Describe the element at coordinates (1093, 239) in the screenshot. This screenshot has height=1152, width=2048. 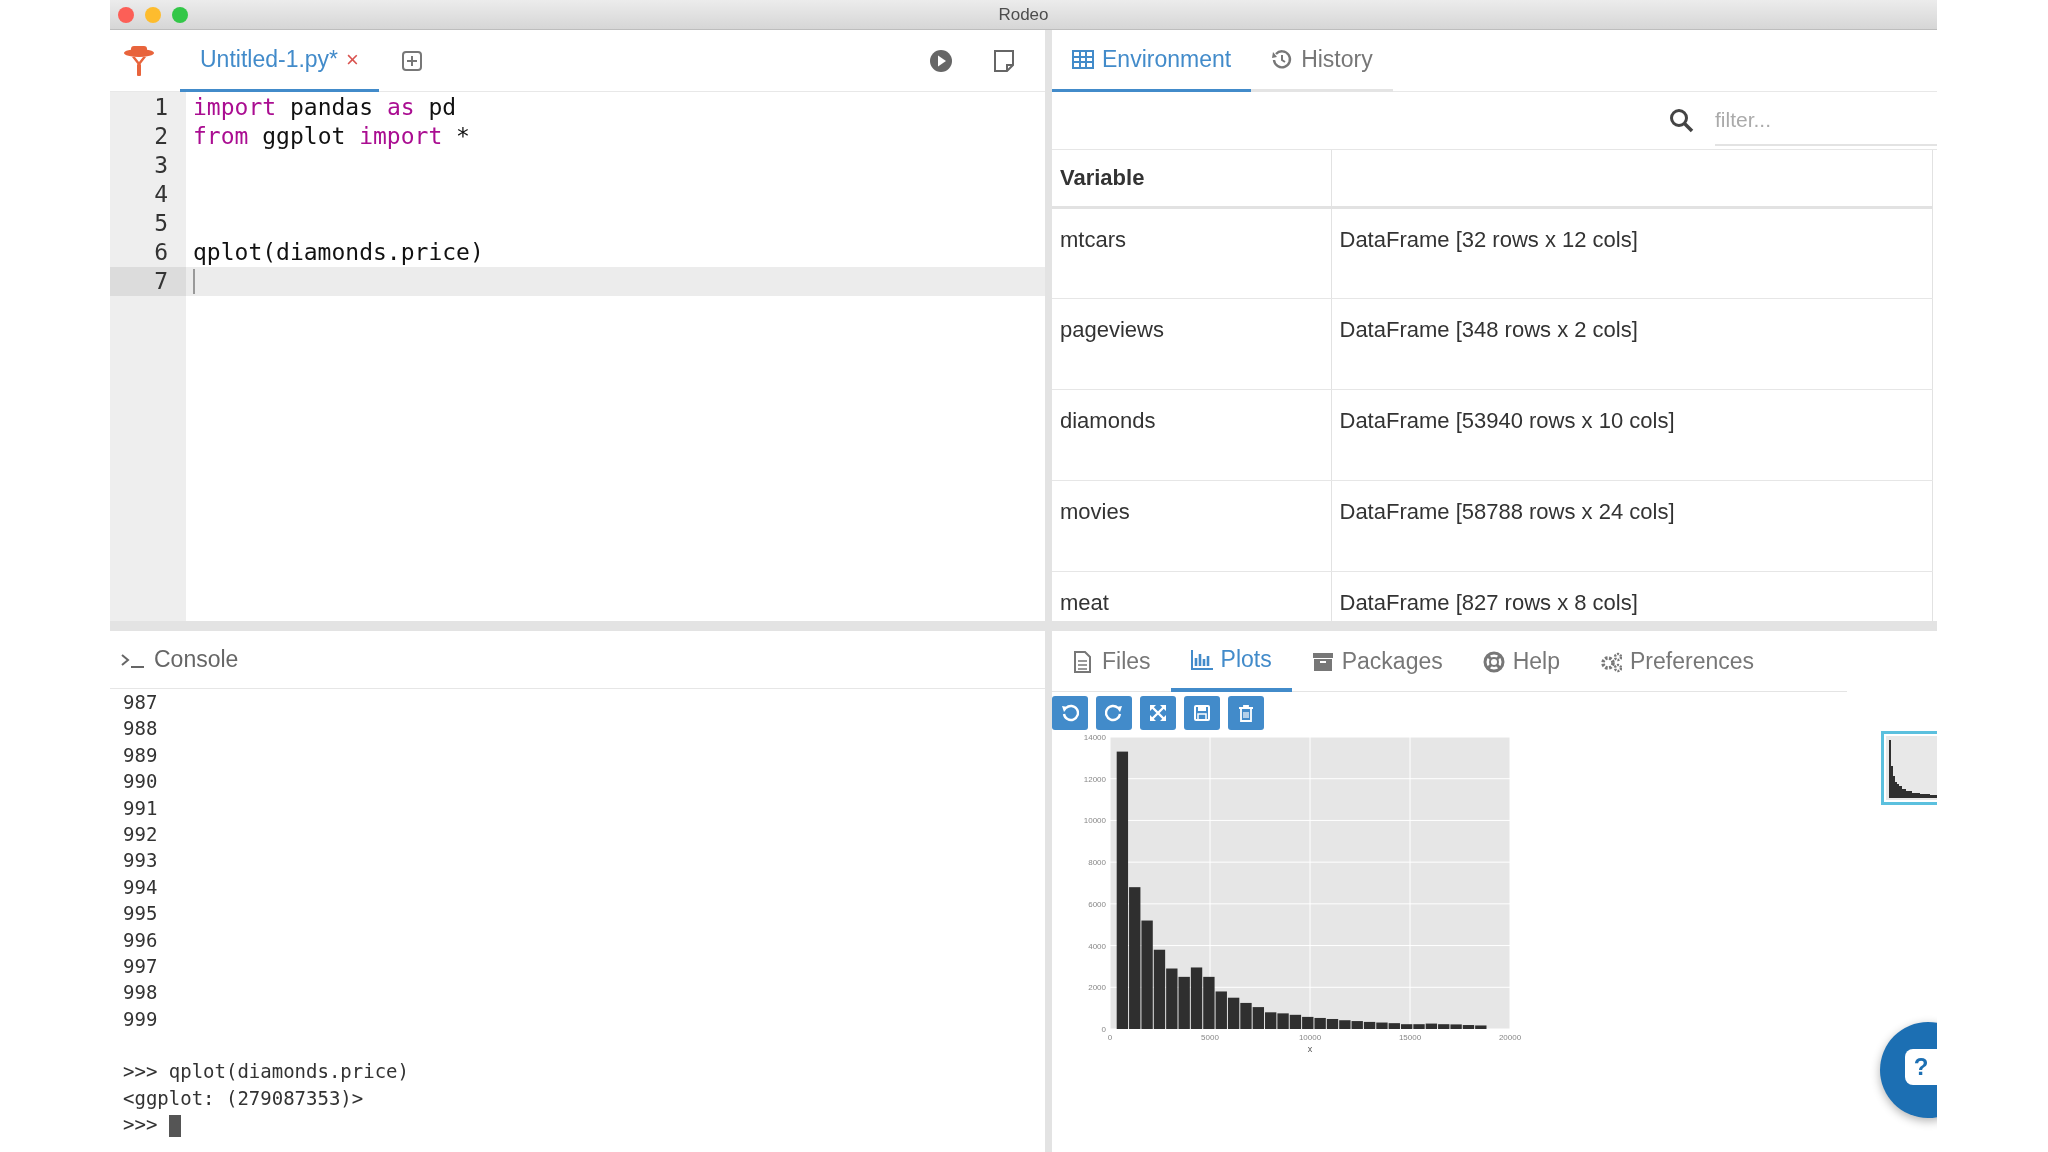
I see `variable-name: mtcars` at that location.